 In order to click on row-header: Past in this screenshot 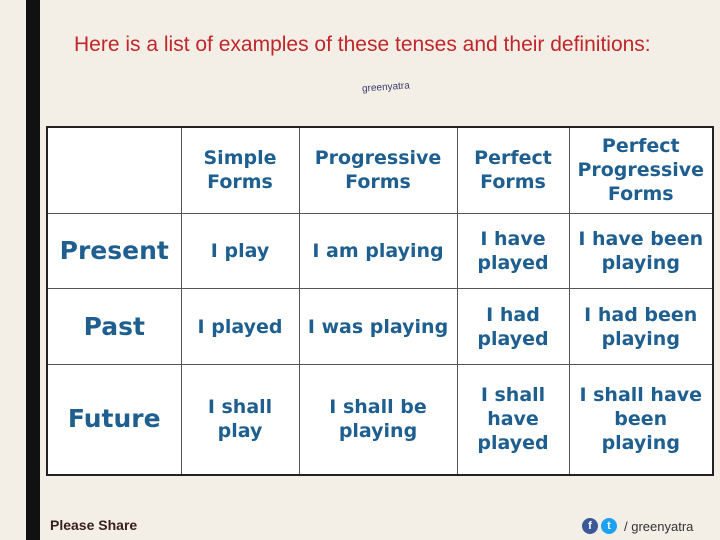, I will do `click(114, 326)`.